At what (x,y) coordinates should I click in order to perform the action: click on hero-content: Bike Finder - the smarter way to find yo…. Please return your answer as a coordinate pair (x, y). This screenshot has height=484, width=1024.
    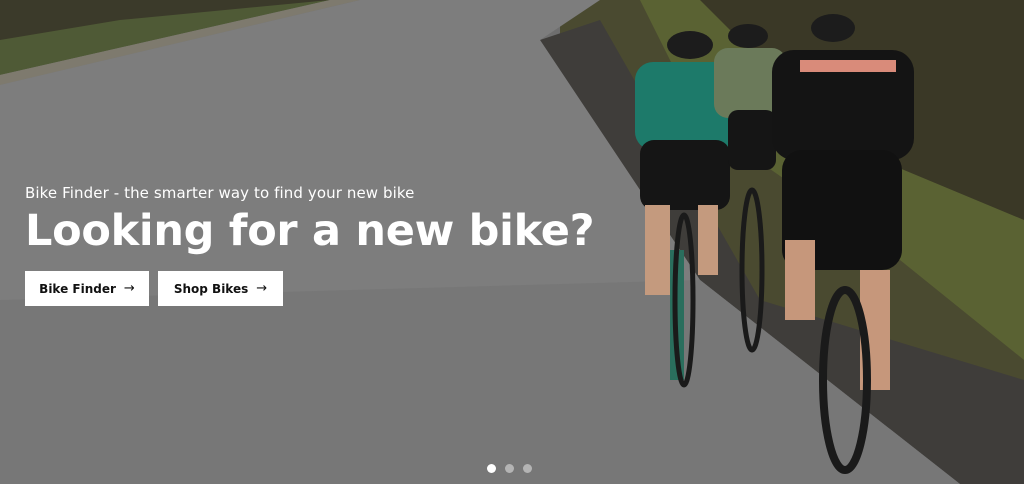
    Looking at the image, I should click on (310, 244).